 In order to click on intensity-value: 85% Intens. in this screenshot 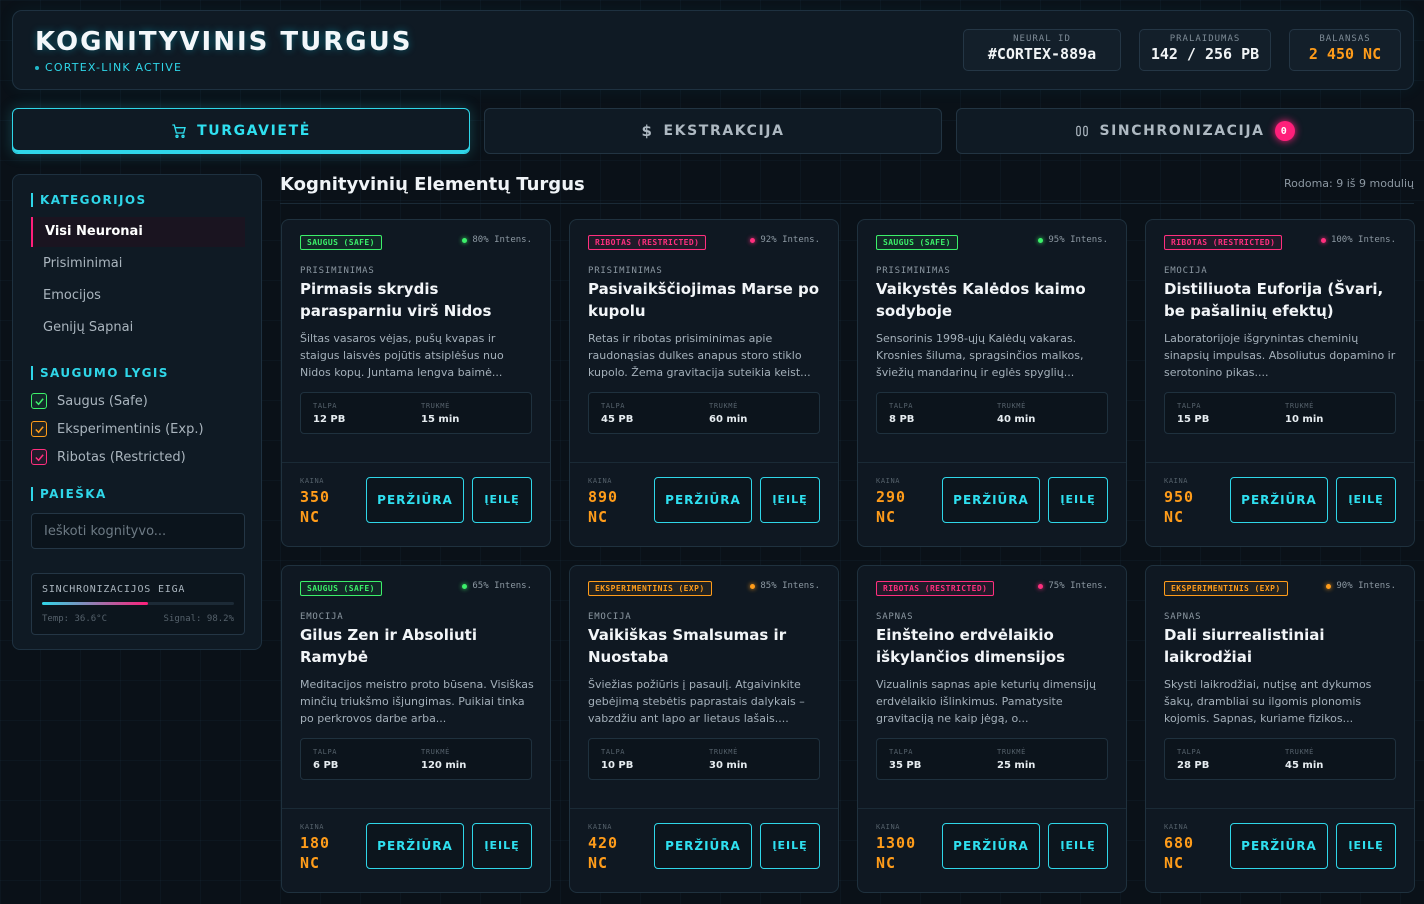, I will do `click(790, 586)`.